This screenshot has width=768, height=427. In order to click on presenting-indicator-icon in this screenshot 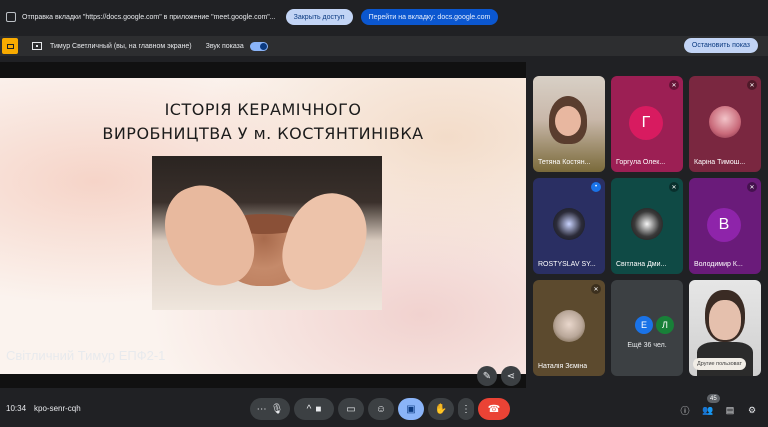, I will do `click(10, 46)`.